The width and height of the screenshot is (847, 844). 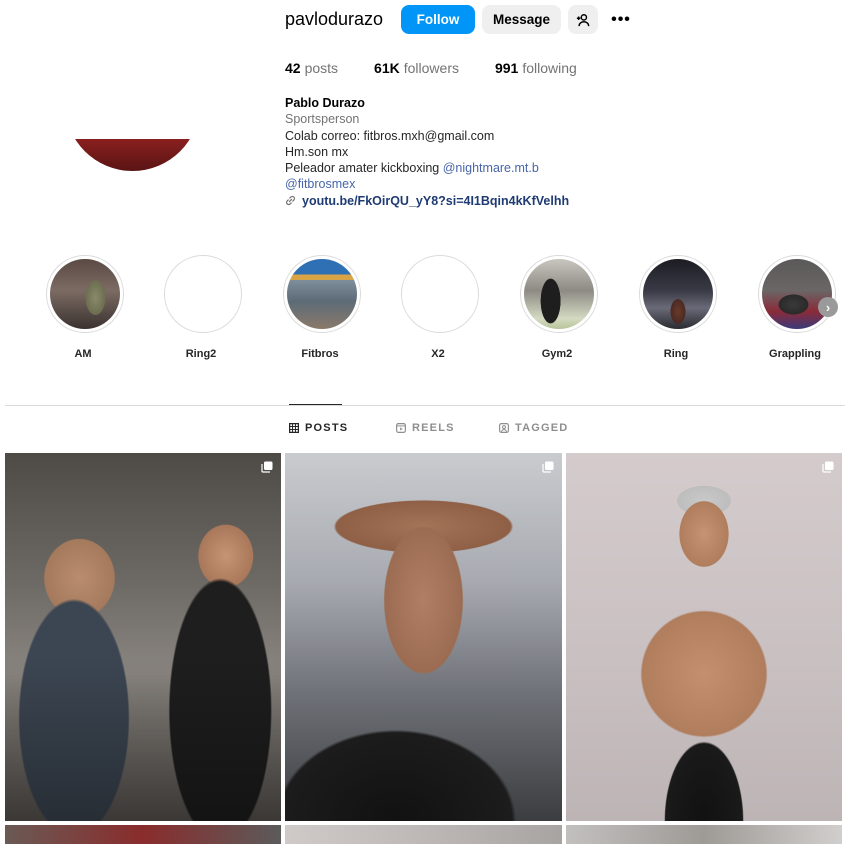 I want to click on highlight-ring2: Ring2, so click(x=203, y=307).